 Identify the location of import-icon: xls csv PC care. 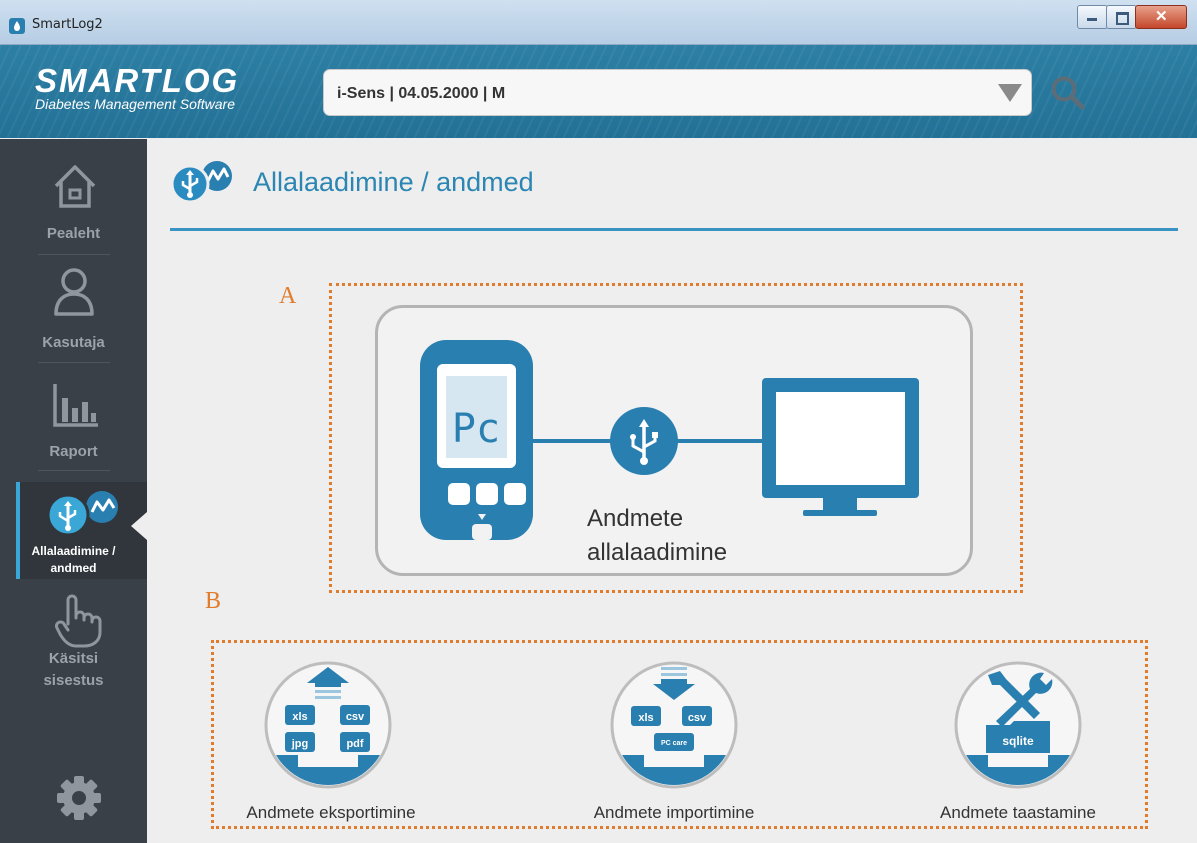
(674, 725).